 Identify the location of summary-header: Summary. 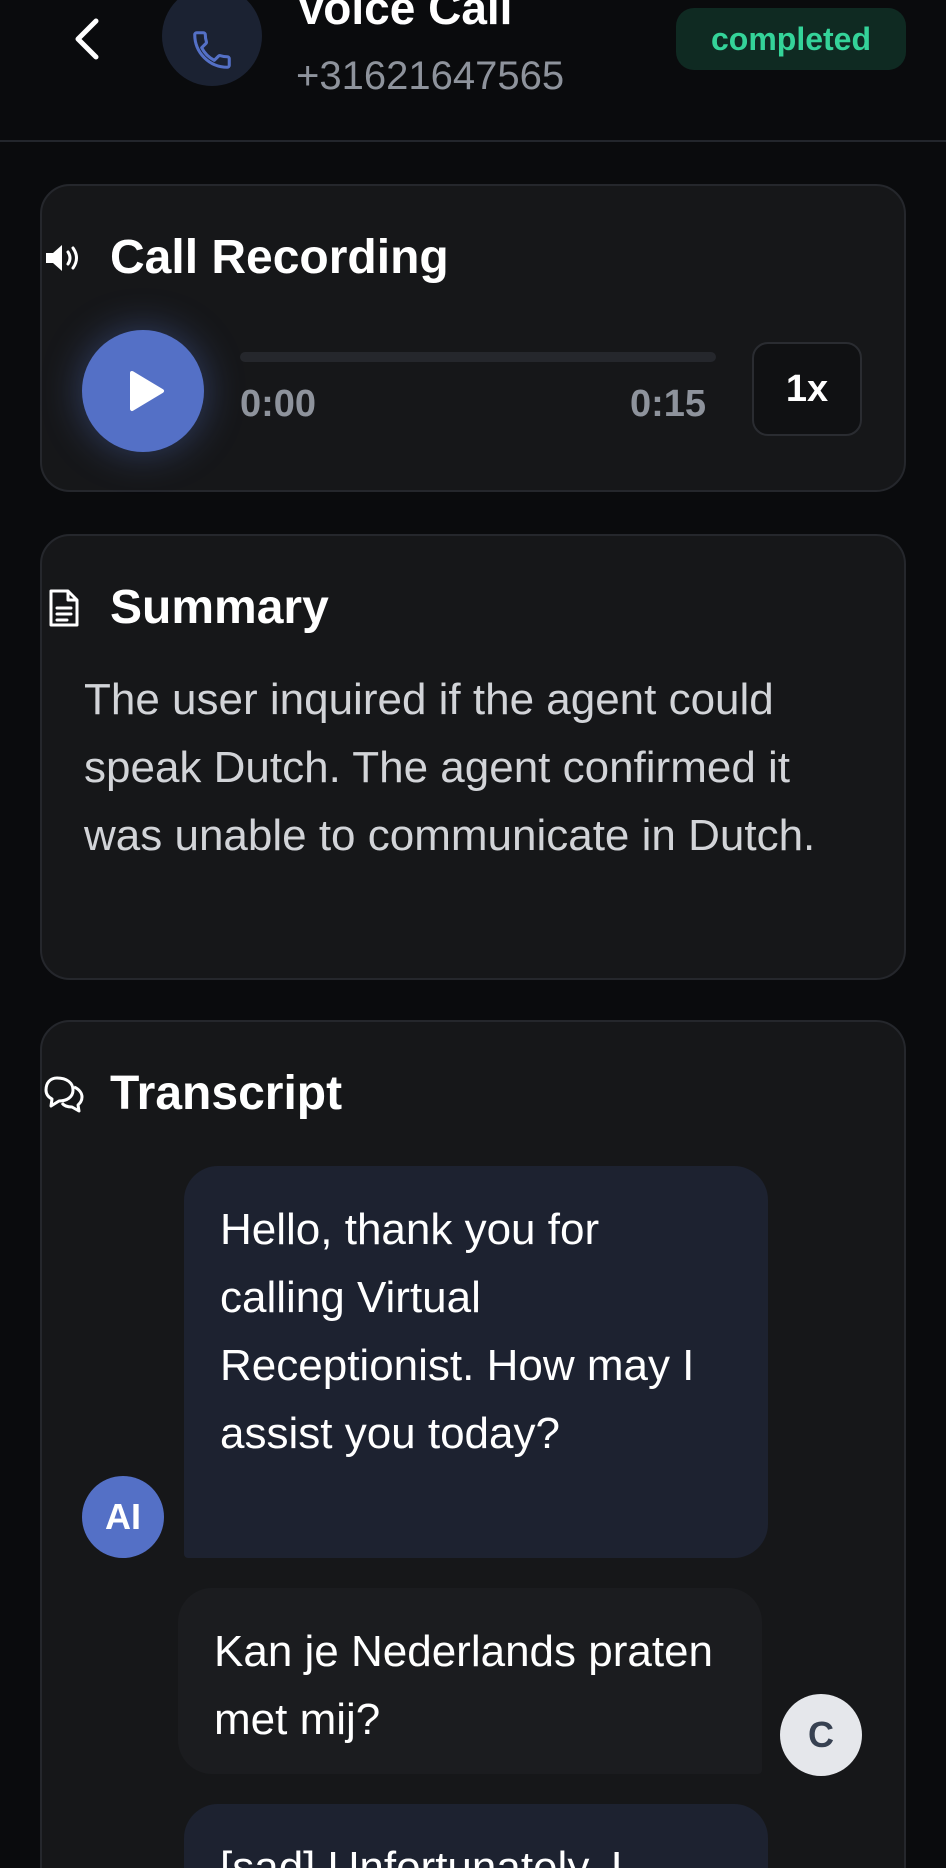
(185, 608).